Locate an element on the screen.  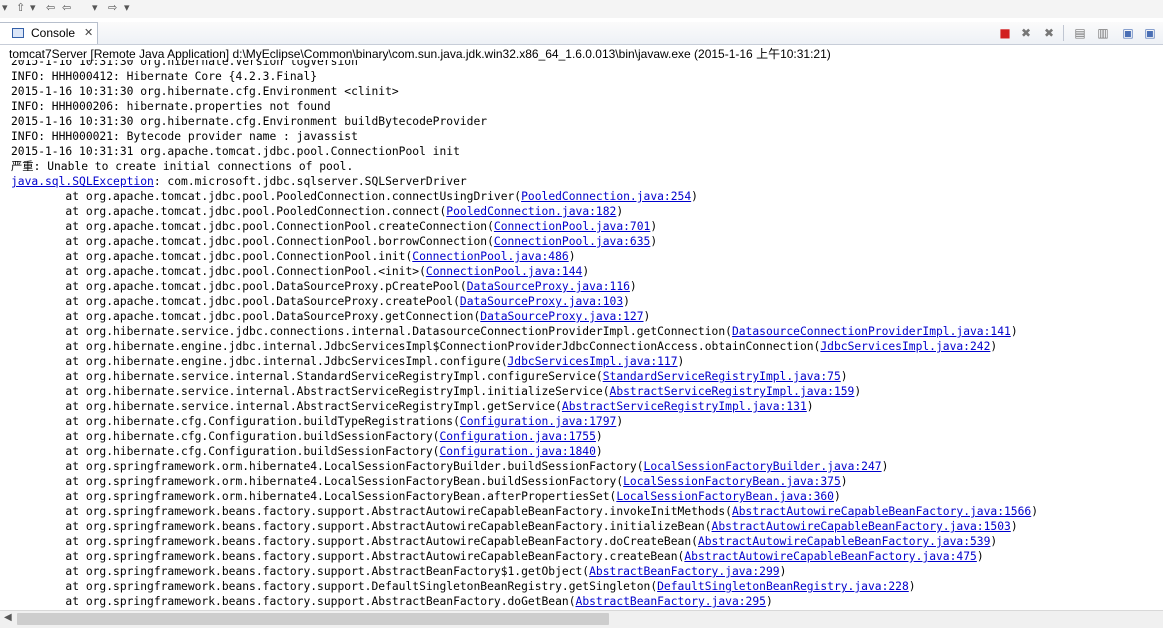
stacktrace-link: java.sql.SQLException is located at coordinates (82, 181).